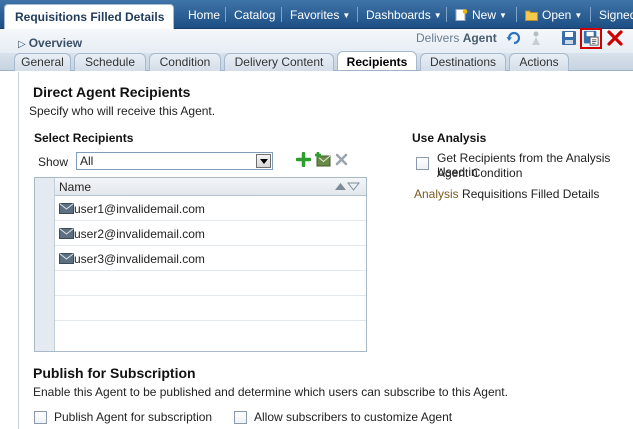 The width and height of the screenshot is (633, 429). I want to click on delivers-target: Agent, so click(479, 38).